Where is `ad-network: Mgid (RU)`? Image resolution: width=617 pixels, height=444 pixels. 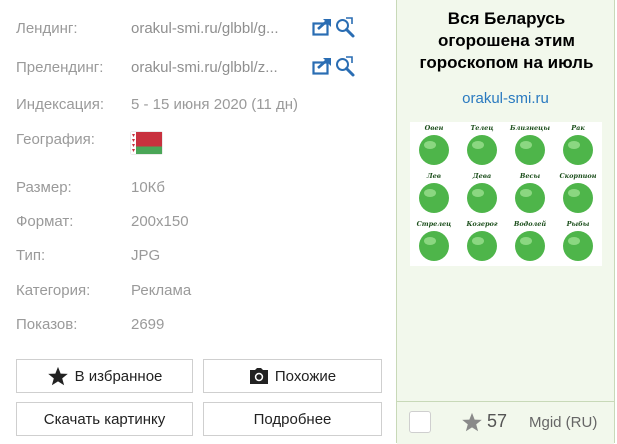 ad-network: Mgid (RU) is located at coordinates (563, 422).